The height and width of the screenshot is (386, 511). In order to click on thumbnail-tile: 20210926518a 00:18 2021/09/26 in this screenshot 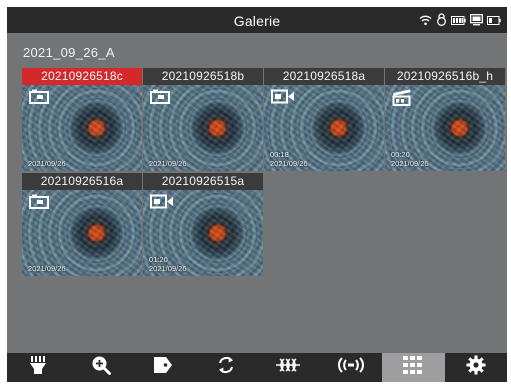, I will do `click(324, 119)`.